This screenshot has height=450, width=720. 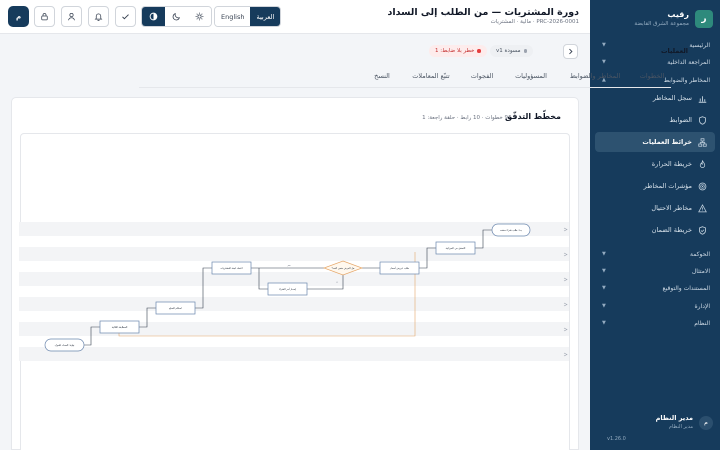 I want to click on card-meta: 9 خطوات · 10 رابط · حلقة راجعة: 1, so click(x=465, y=118).